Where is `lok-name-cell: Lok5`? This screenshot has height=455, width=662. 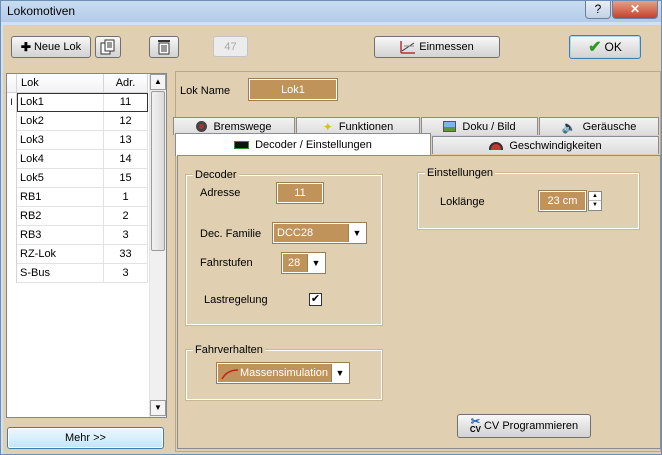
lok-name-cell: Lok5 is located at coordinates (60, 178).